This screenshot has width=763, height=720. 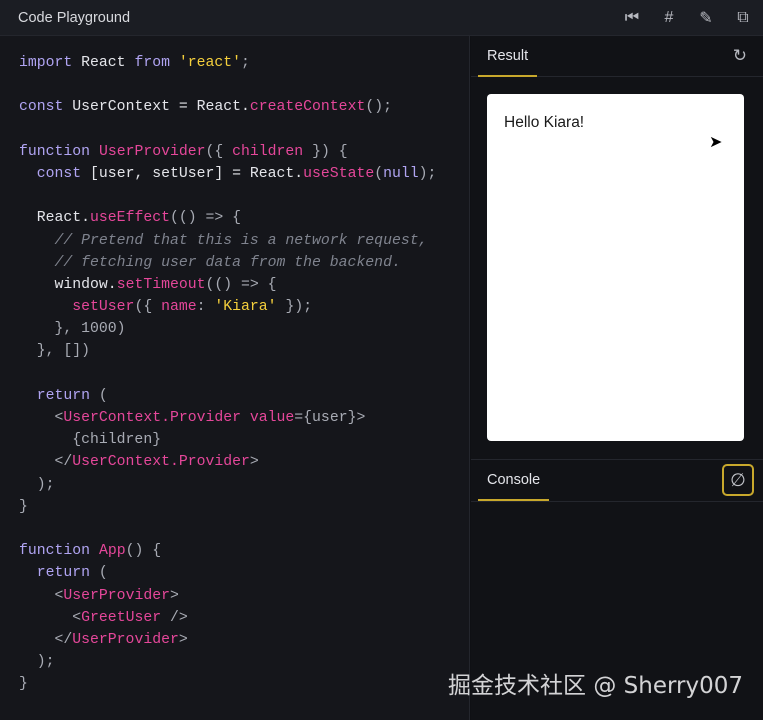 What do you see at coordinates (244, 218) in the screenshot?
I see `code-line: React.useEffect(() => {` at bounding box center [244, 218].